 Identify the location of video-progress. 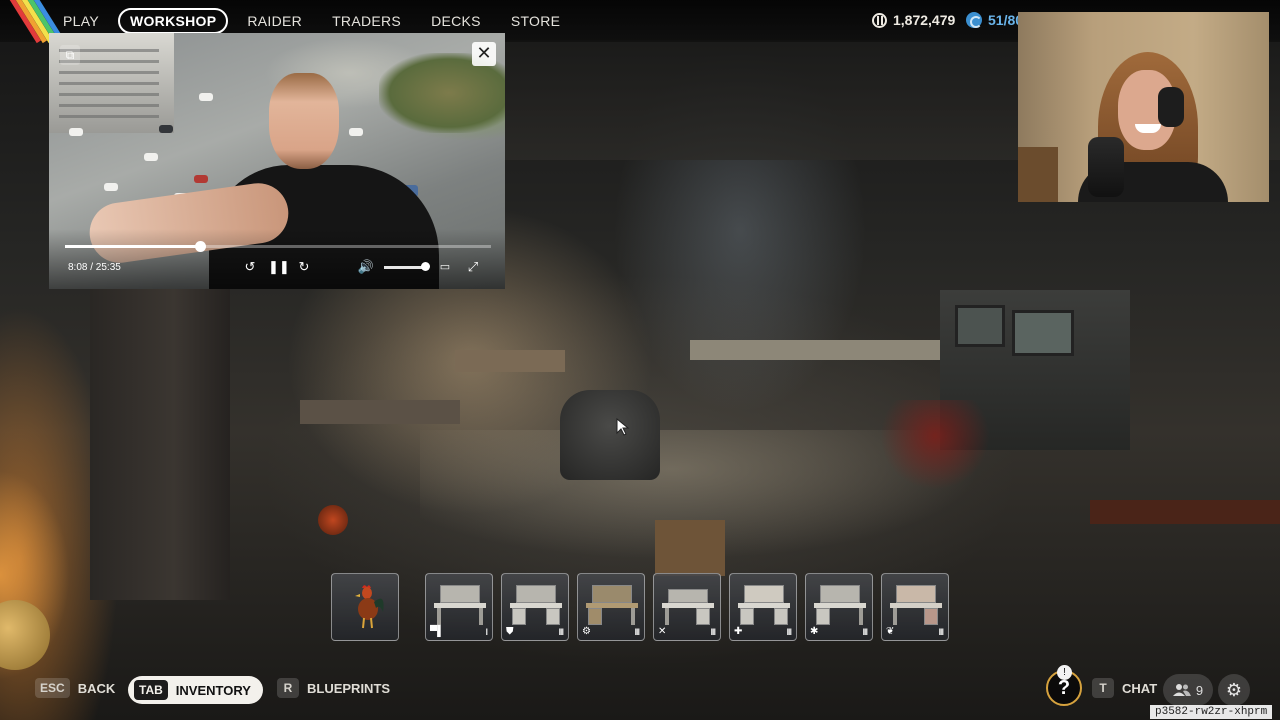
(133, 246).